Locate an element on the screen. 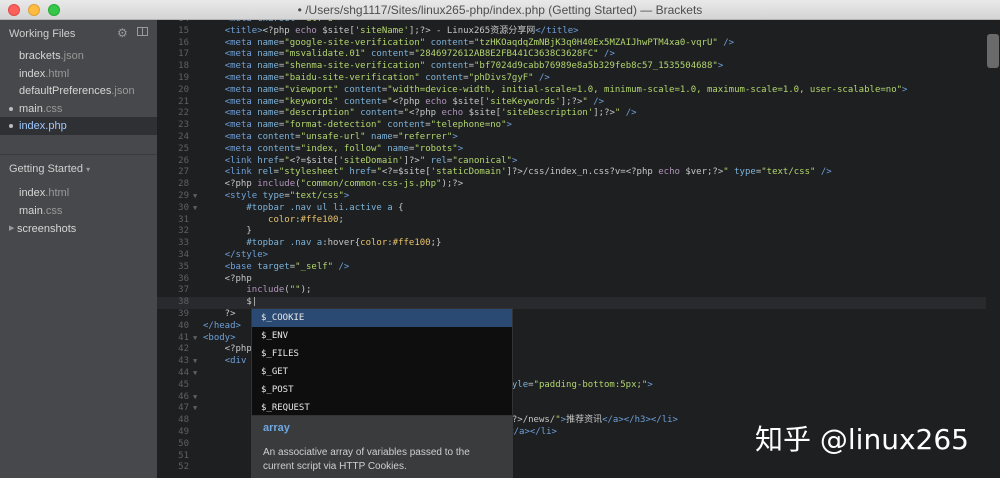  code-text: <style type="text/css"> is located at coordinates (287, 196).